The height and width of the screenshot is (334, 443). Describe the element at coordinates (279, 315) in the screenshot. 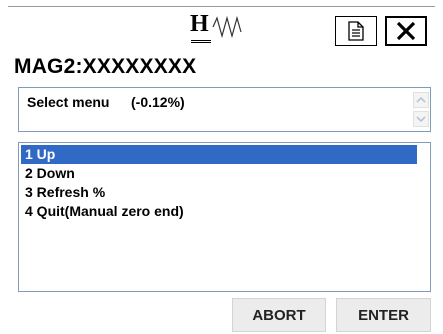

I see `abort-button: ABORT` at that location.